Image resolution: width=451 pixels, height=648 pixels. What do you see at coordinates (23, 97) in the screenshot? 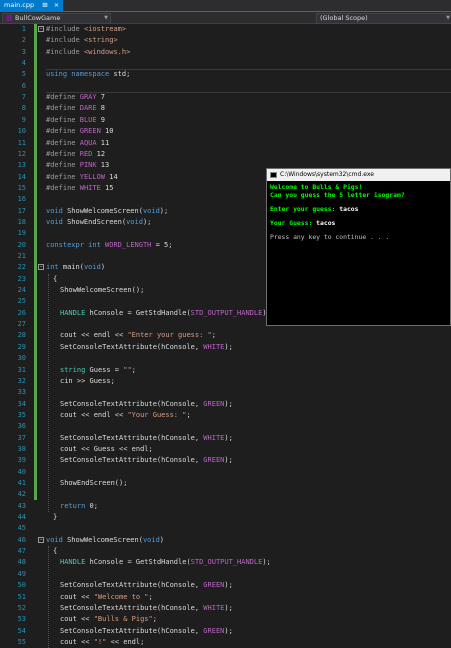
I see `line-number: 7` at bounding box center [23, 97].